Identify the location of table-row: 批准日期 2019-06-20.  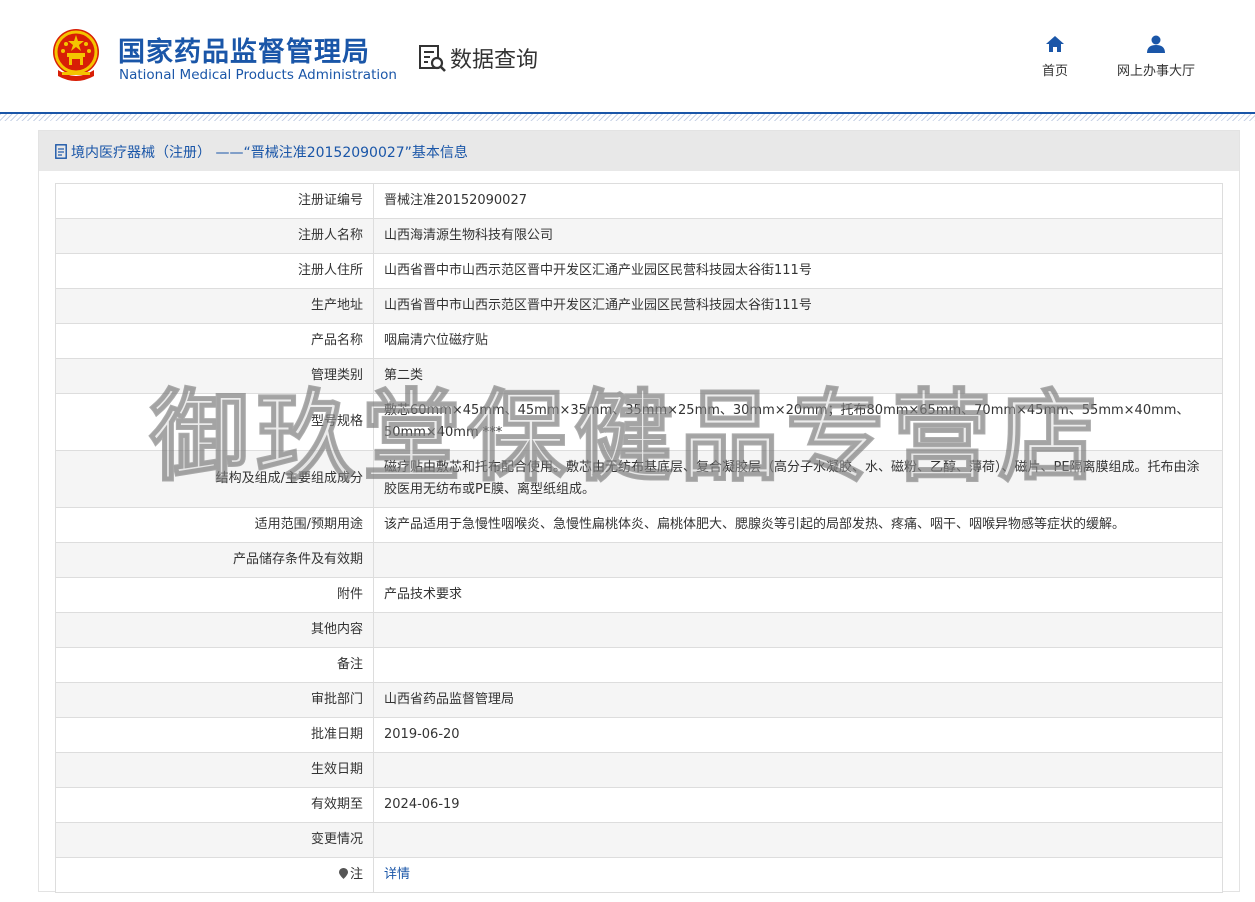
(639, 735).